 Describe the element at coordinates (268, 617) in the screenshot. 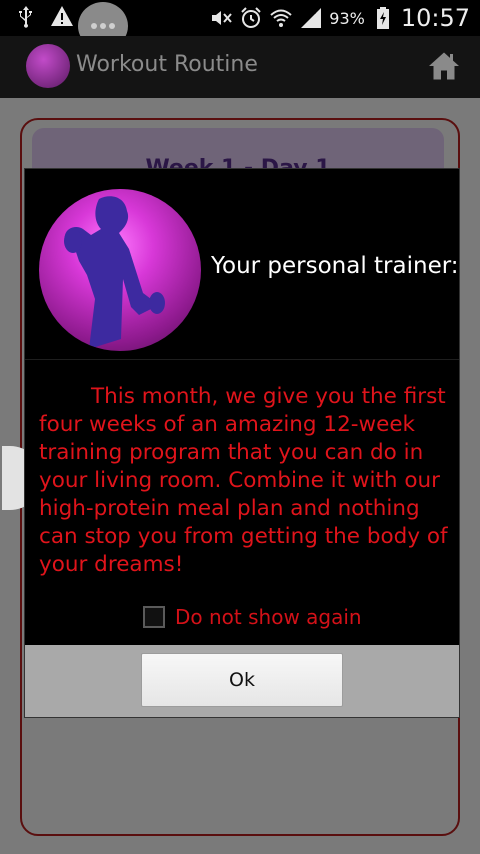

I see `do-not-show-again-label: Do not show again` at that location.